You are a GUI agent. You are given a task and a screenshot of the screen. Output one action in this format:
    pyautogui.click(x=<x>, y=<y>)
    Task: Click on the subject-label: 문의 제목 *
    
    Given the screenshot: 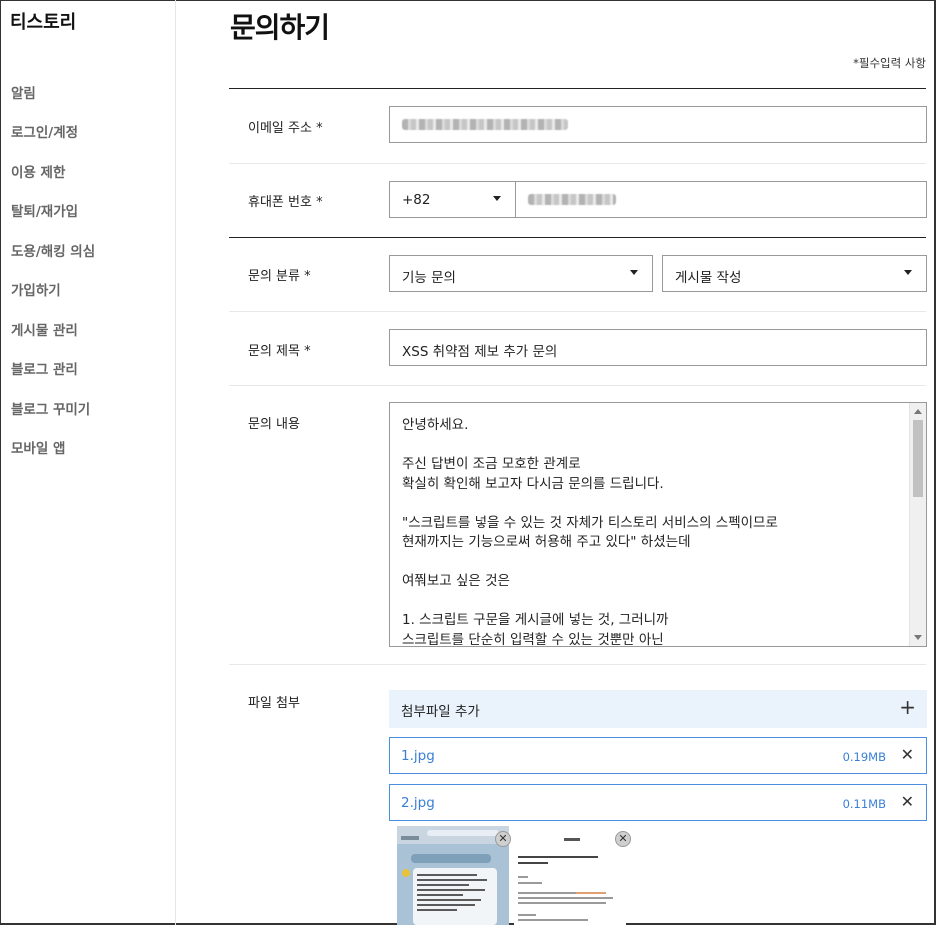 What is the action you would take?
    pyautogui.click(x=279, y=351)
    